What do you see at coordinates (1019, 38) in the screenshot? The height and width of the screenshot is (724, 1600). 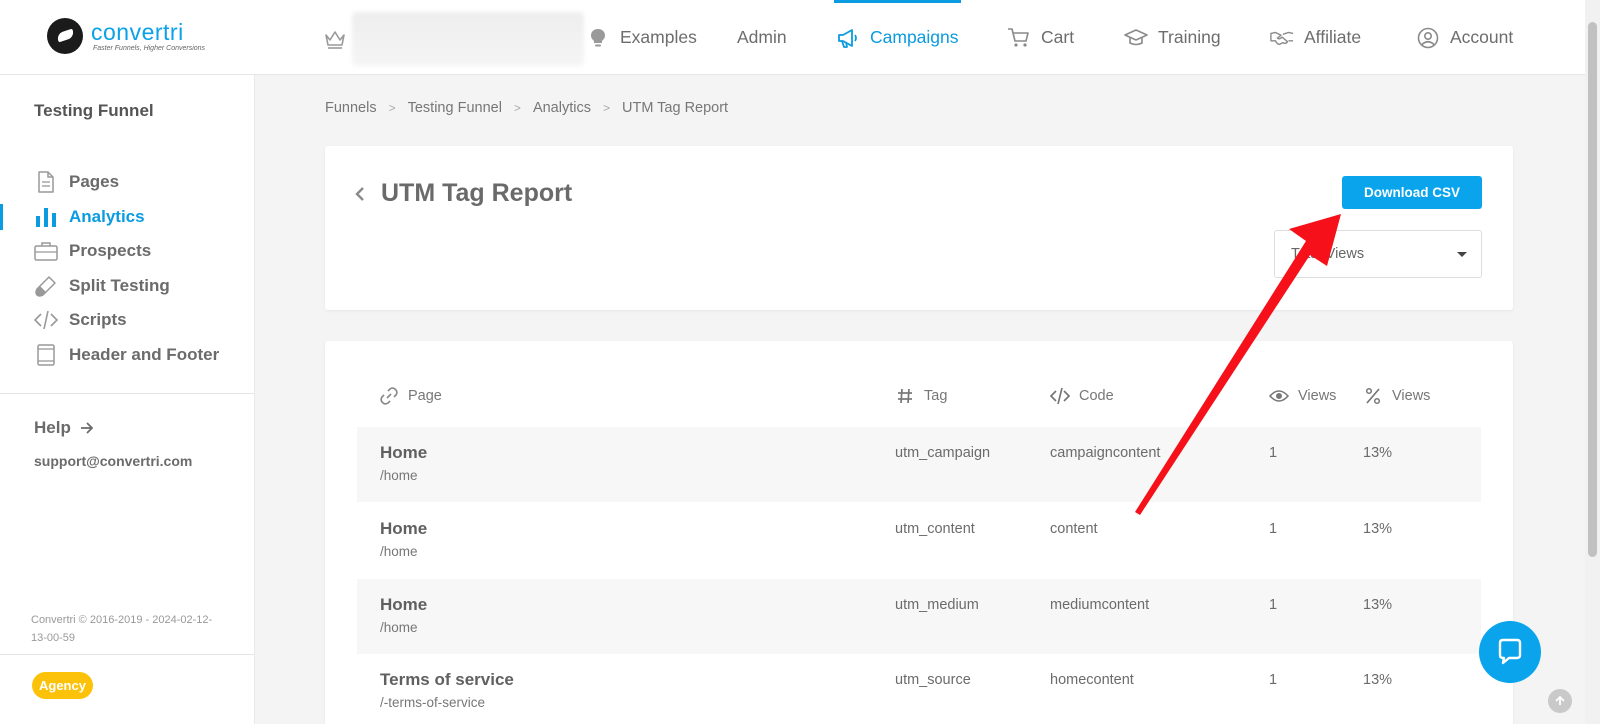 I see `cart-icon` at bounding box center [1019, 38].